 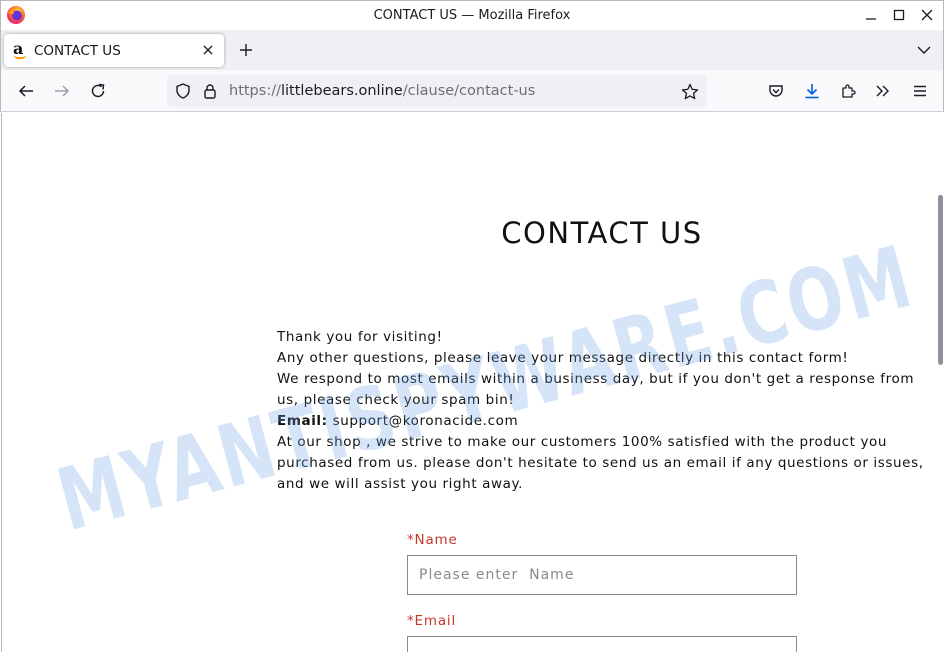 I want to click on tab-label: CONTACT US, so click(x=77, y=51).